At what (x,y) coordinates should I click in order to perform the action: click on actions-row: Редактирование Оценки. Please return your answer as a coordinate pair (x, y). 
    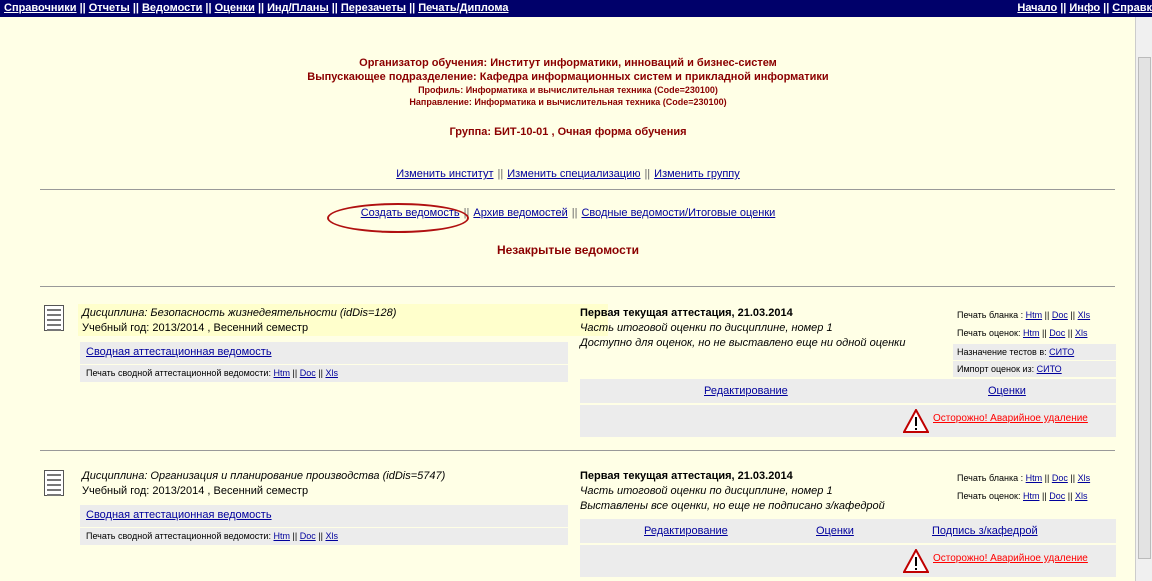
    Looking at the image, I should click on (848, 391).